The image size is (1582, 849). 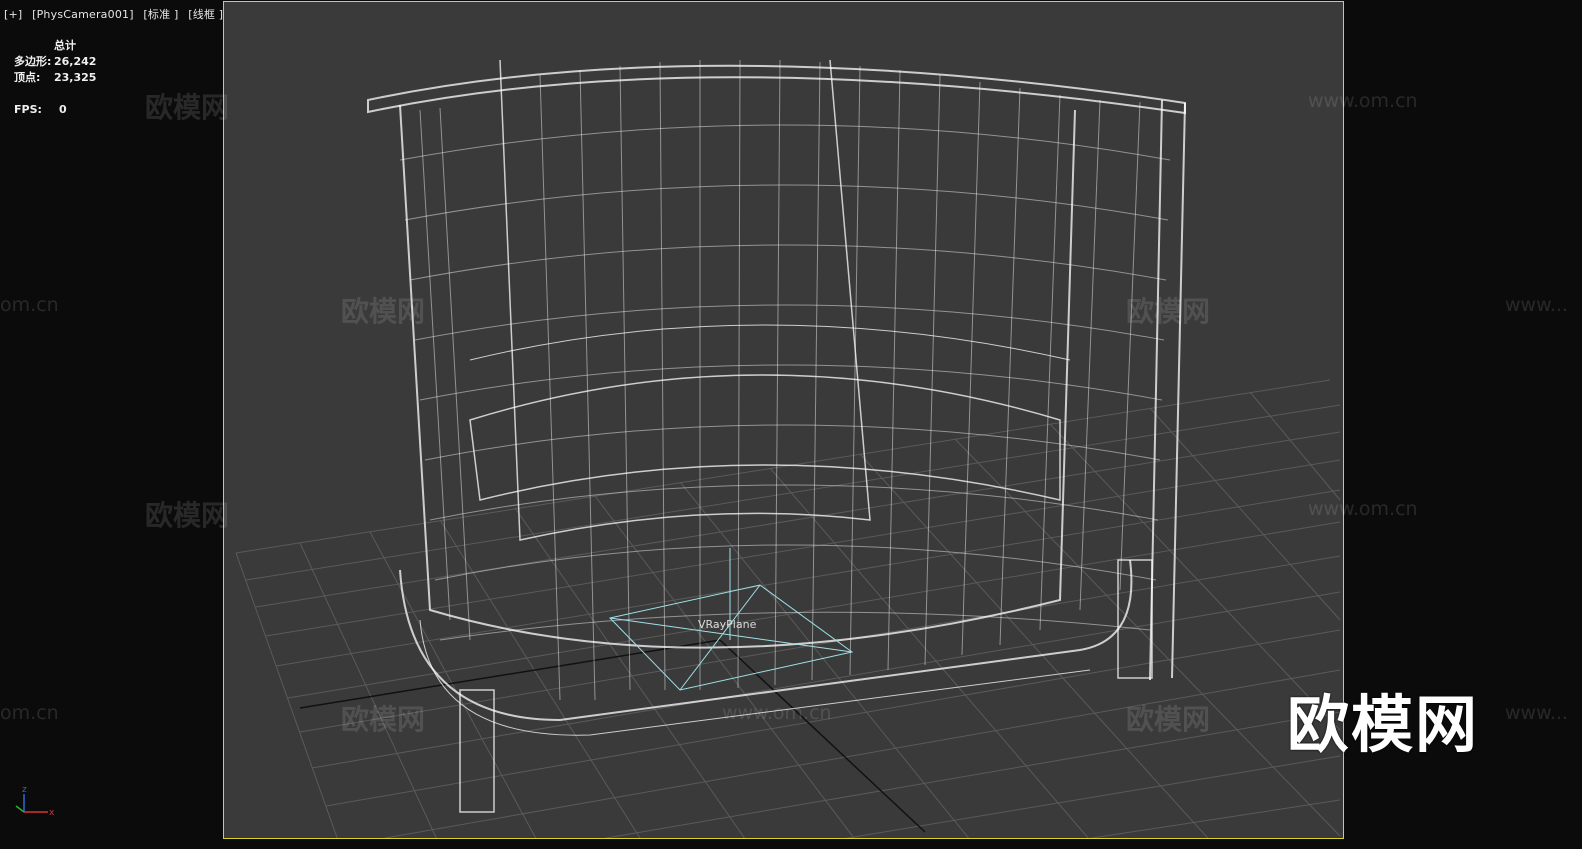 I want to click on axis-tripod-icon, so click(x=31, y=803).